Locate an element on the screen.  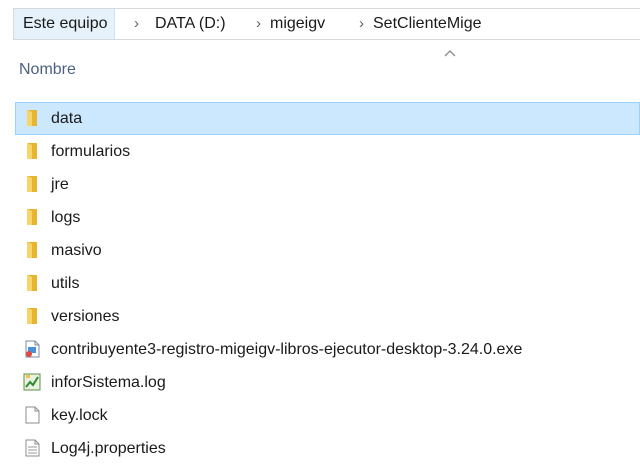
breadcrumb-este-equipo: Este equipo is located at coordinates (64, 24).